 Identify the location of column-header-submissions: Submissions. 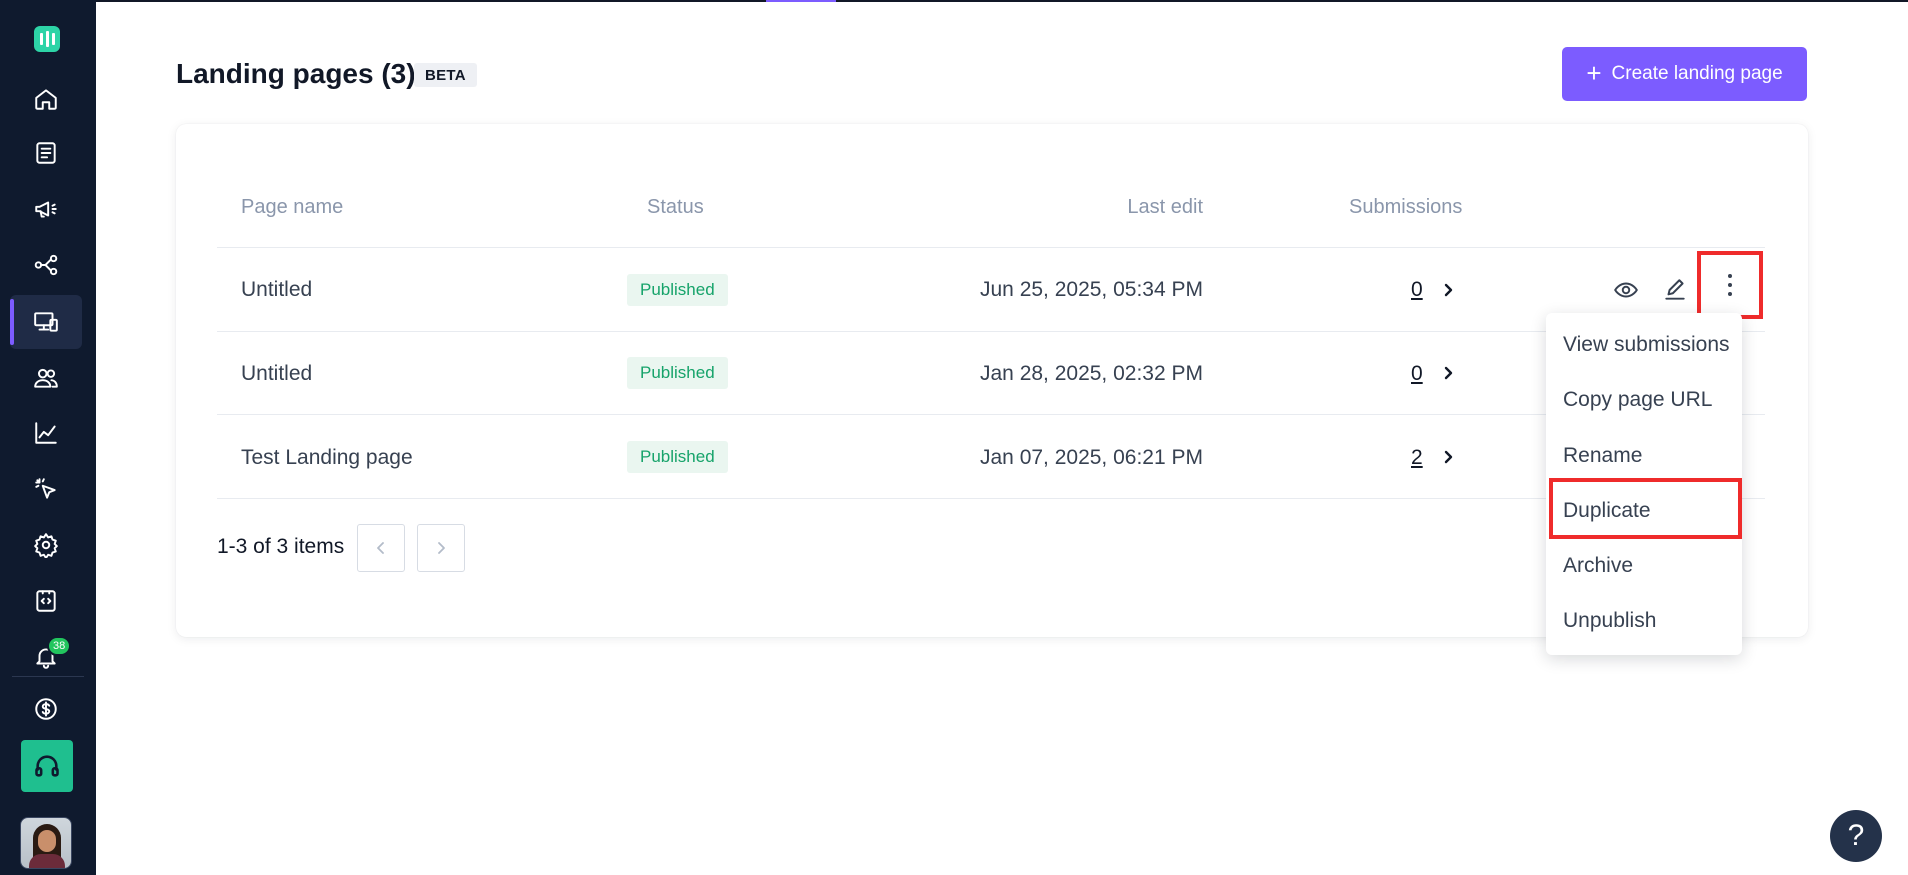
(1405, 207).